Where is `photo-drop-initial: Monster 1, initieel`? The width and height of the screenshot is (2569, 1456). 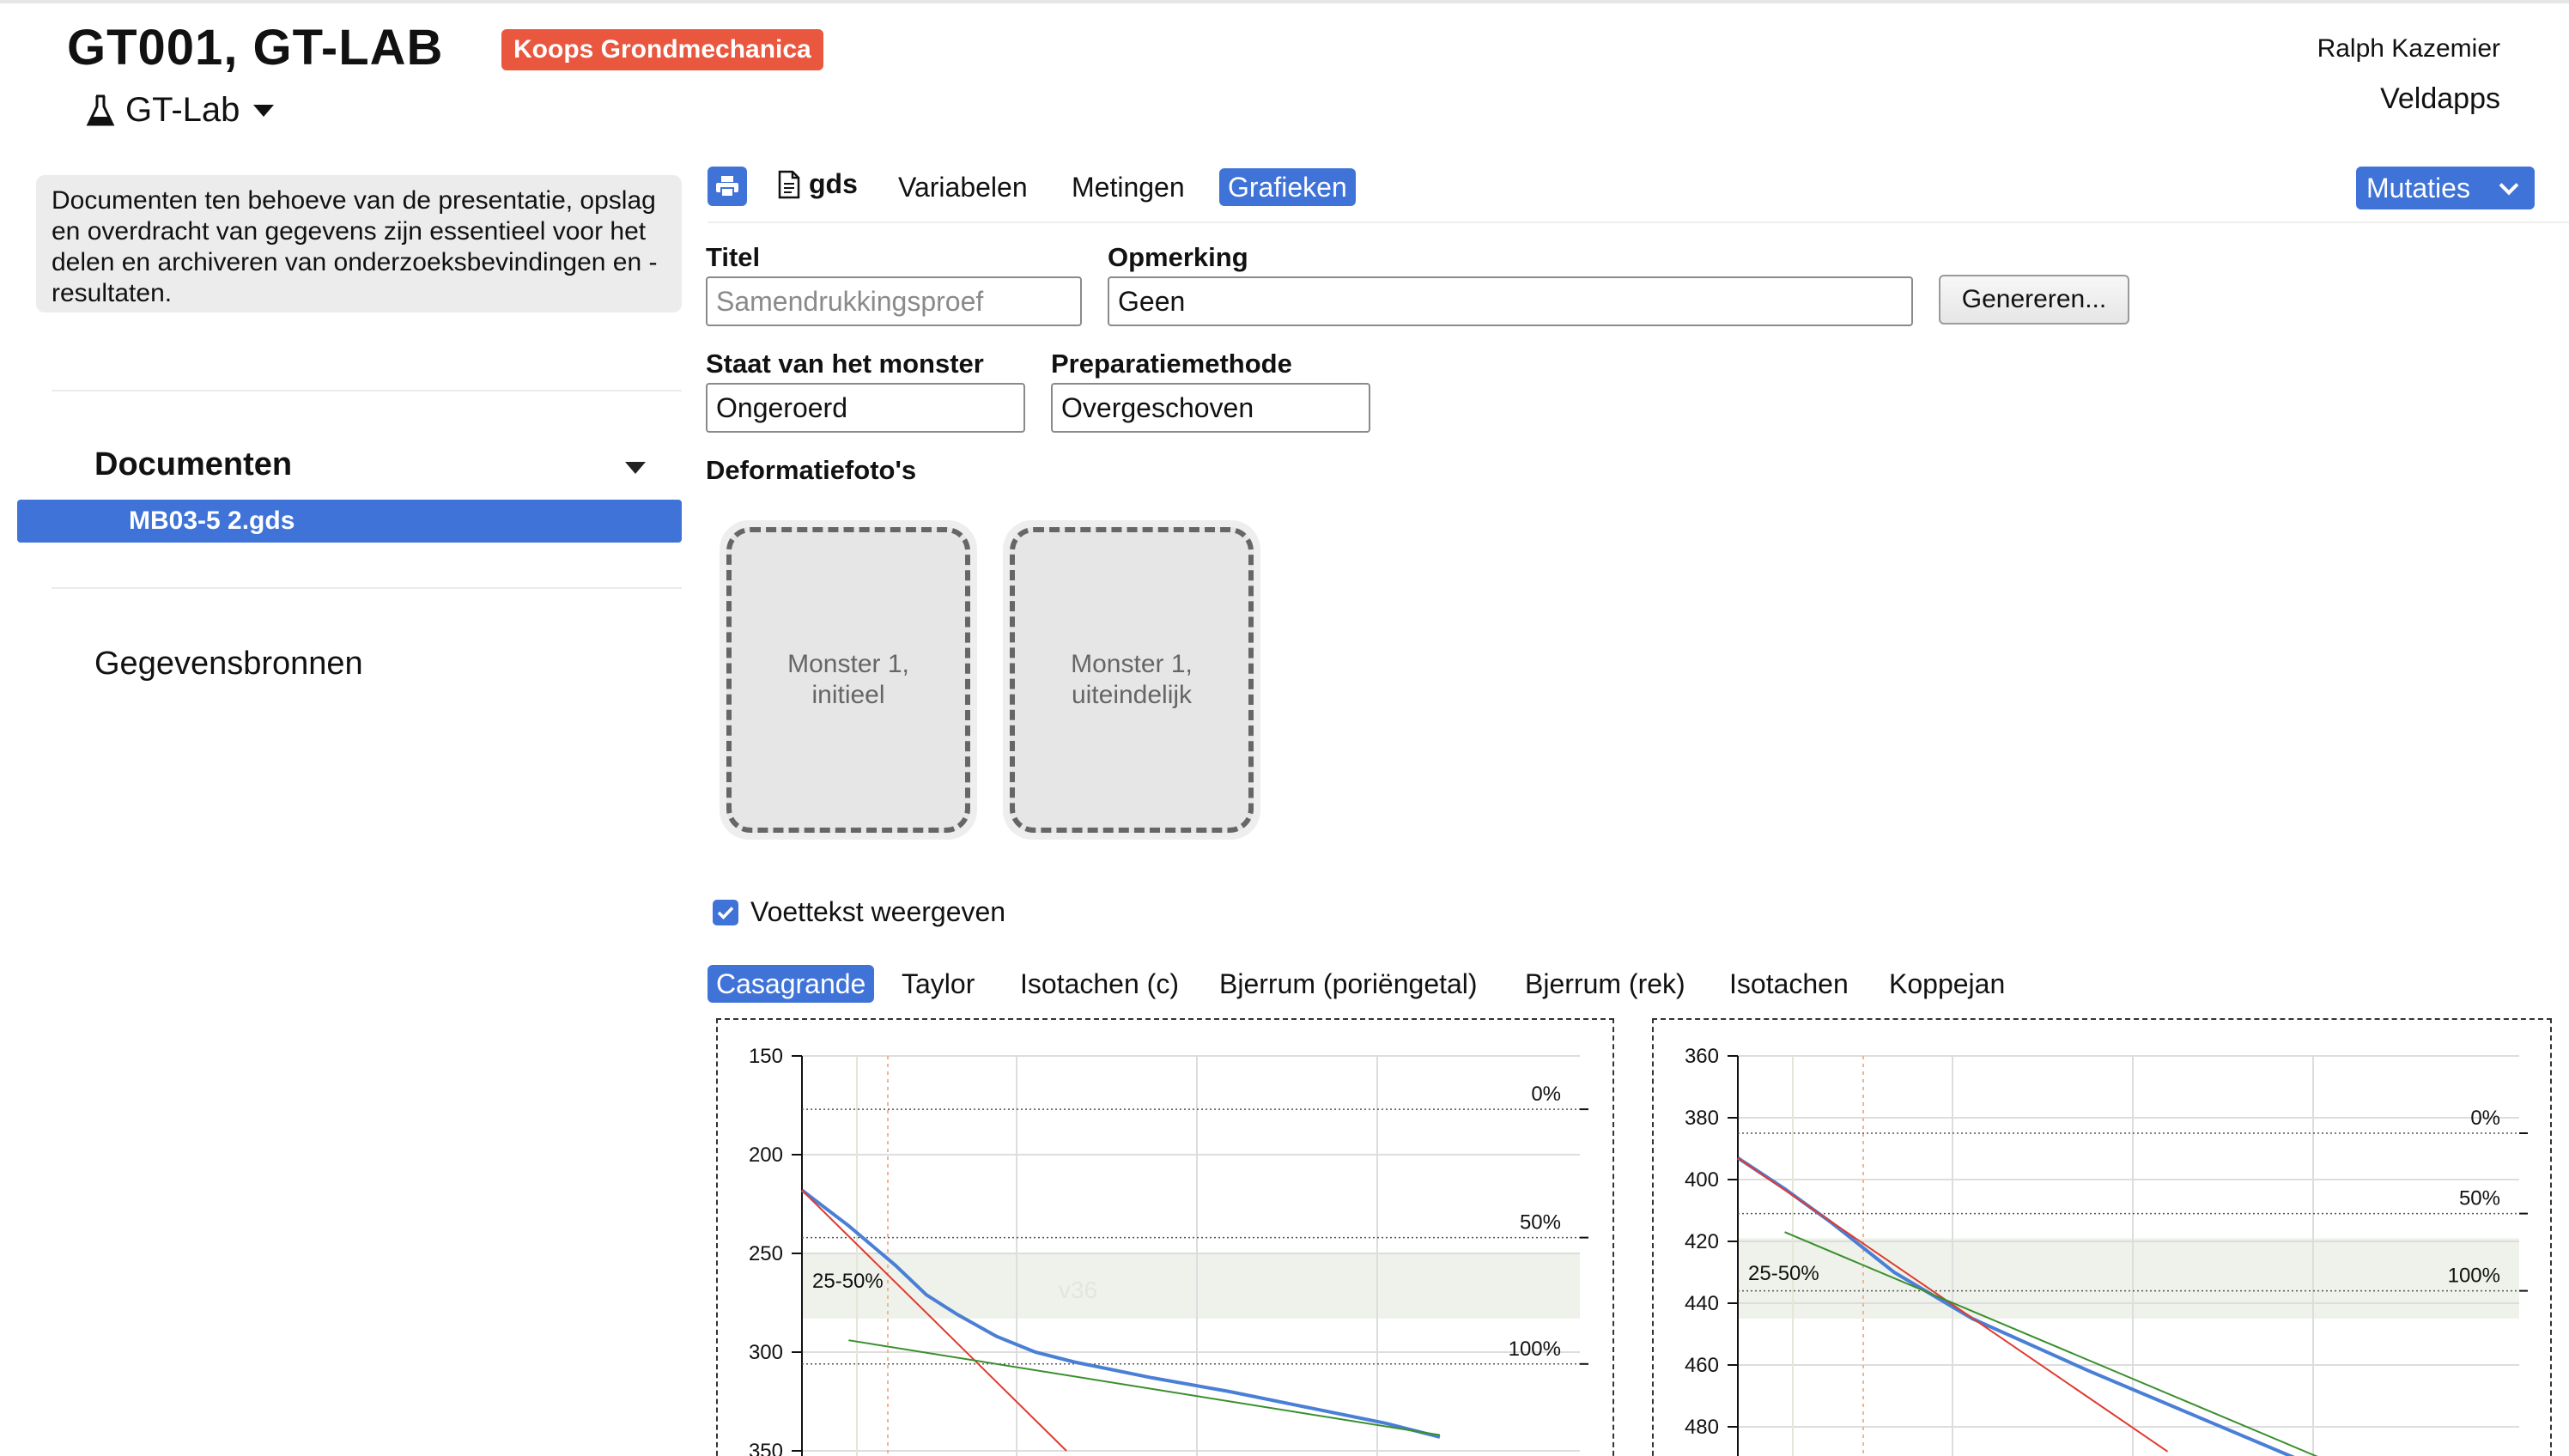 photo-drop-initial: Monster 1, initieel is located at coordinates (848, 680).